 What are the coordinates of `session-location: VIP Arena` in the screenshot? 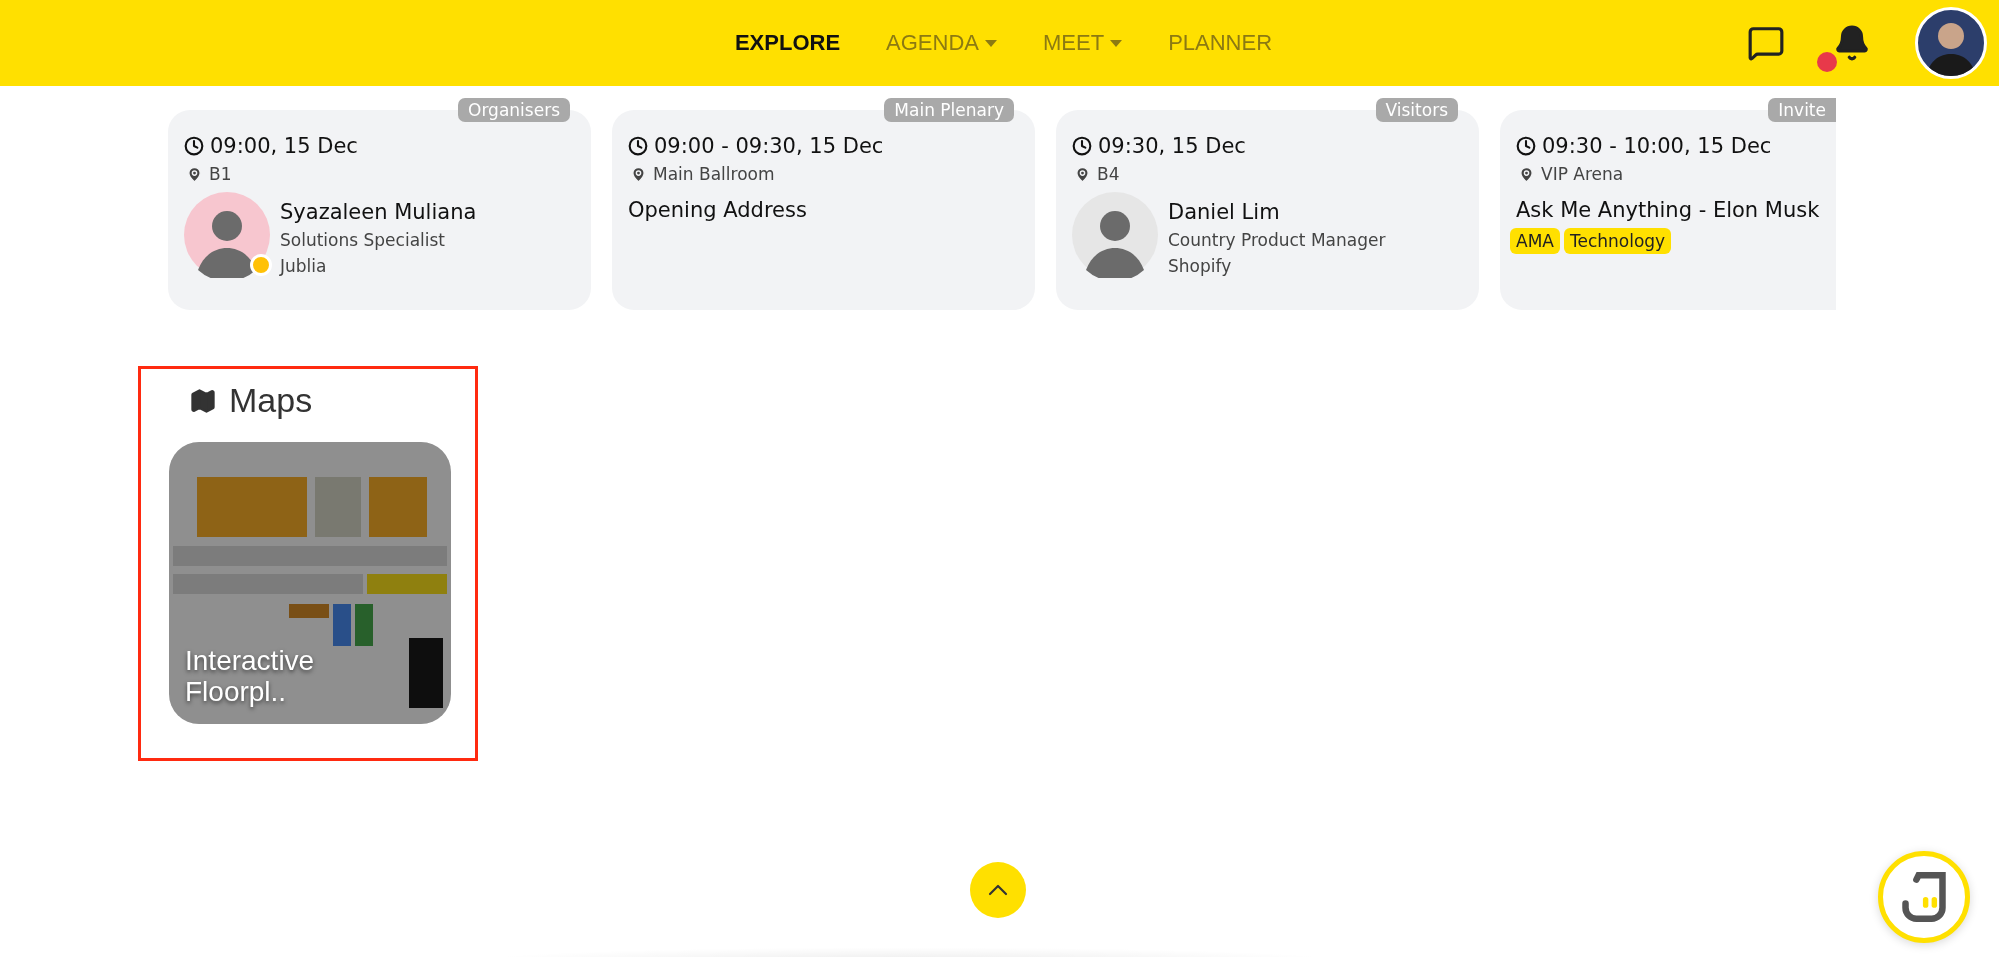 It's located at (1582, 174).